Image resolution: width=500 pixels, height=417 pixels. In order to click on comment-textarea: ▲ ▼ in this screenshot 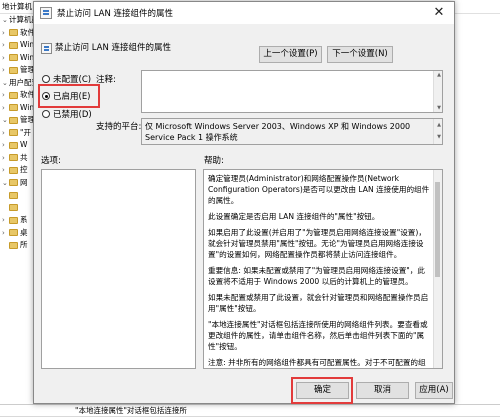, I will do `click(292, 91)`.